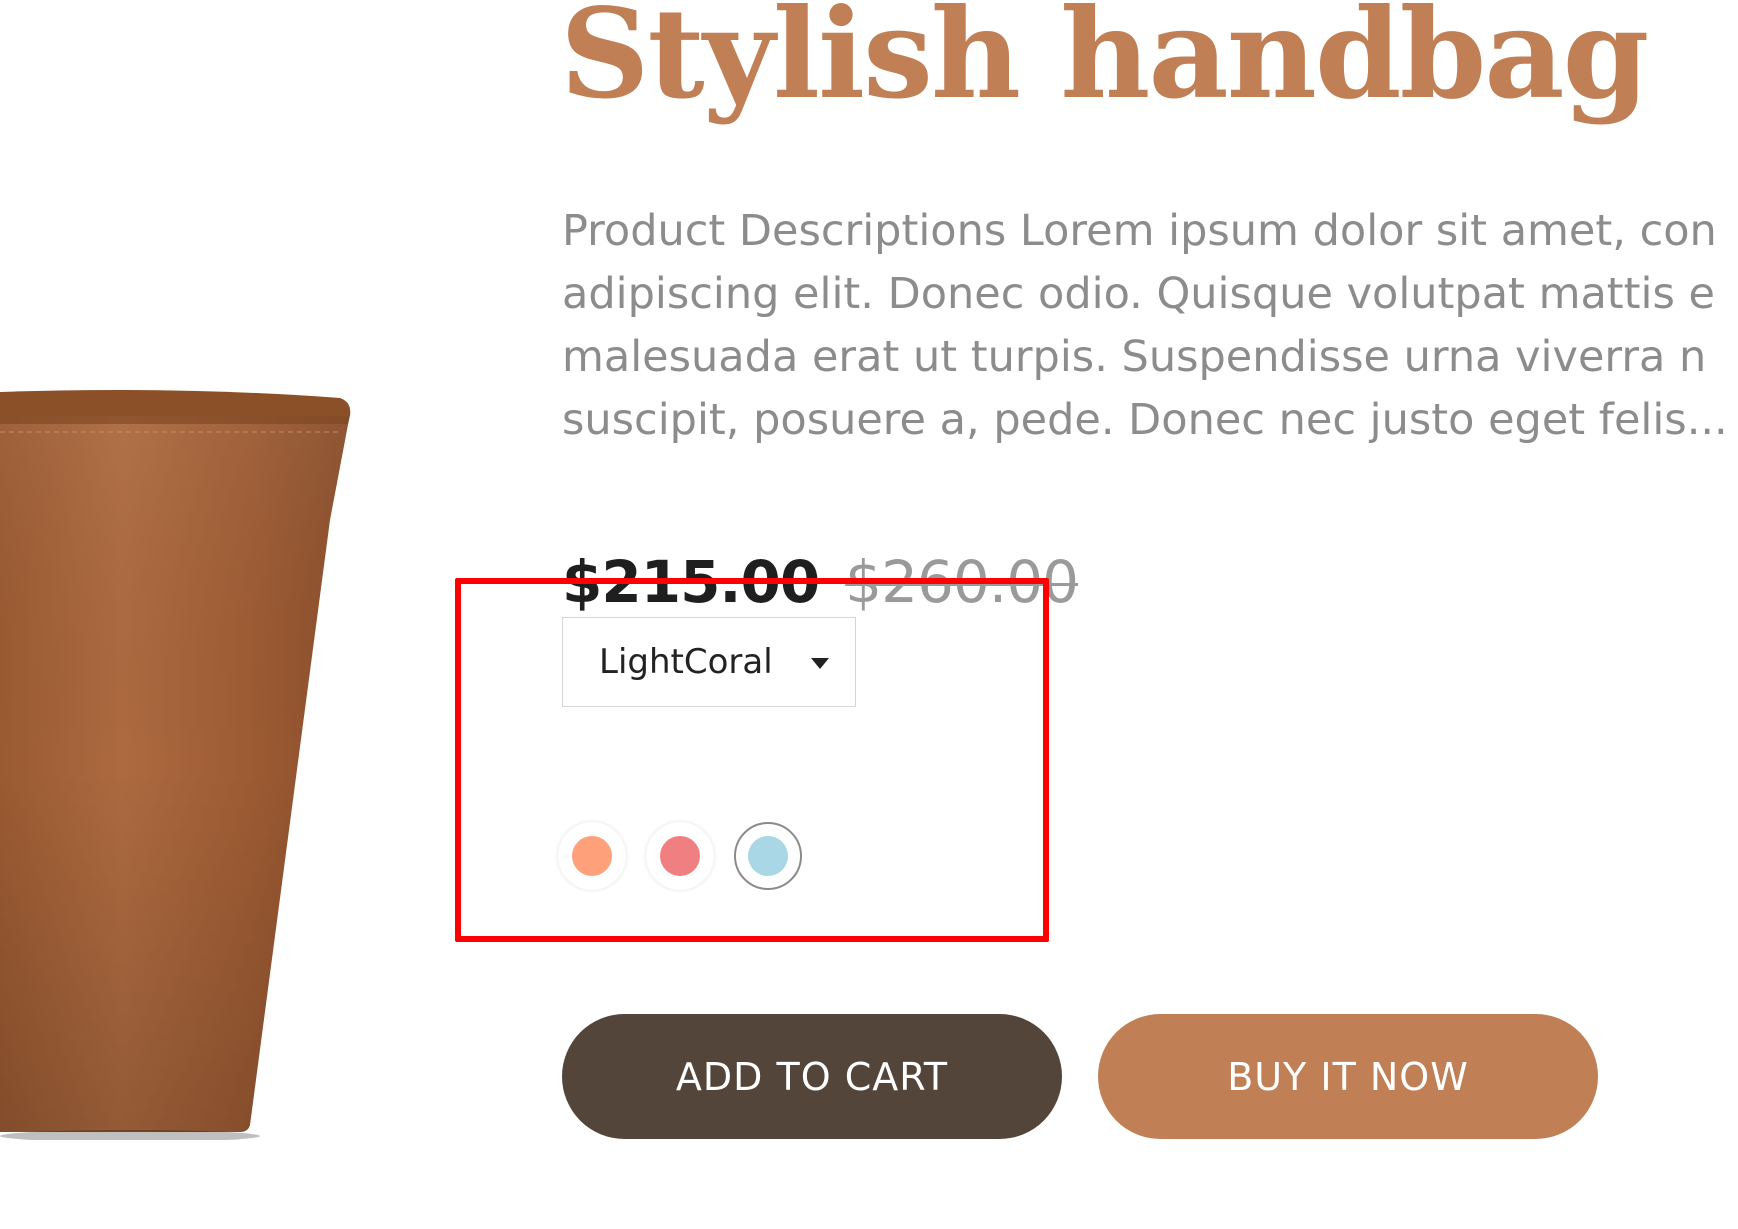 The height and width of the screenshot is (1229, 1738). What do you see at coordinates (175, 765) in the screenshot?
I see `handbag-image` at bounding box center [175, 765].